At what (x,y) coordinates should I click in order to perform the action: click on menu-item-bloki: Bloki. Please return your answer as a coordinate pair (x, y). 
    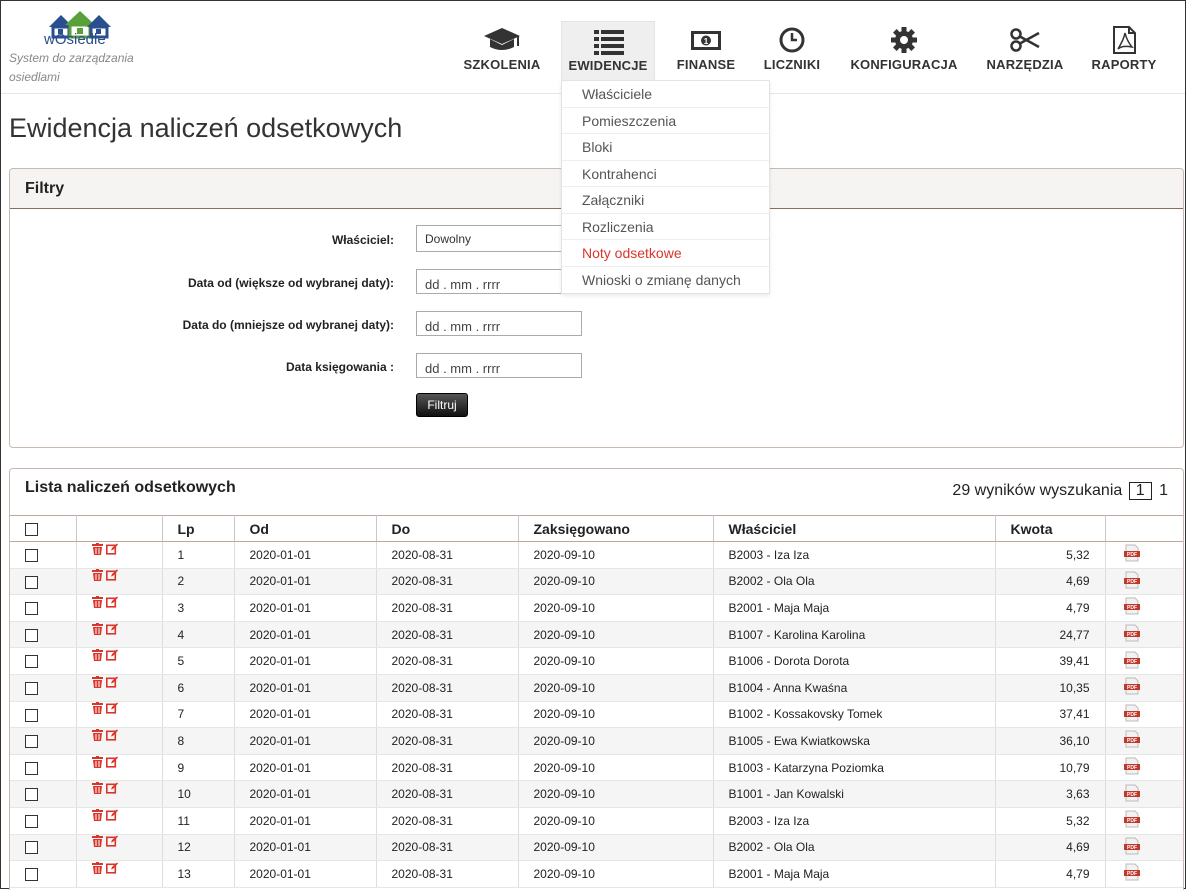
    Looking at the image, I should click on (665, 147).